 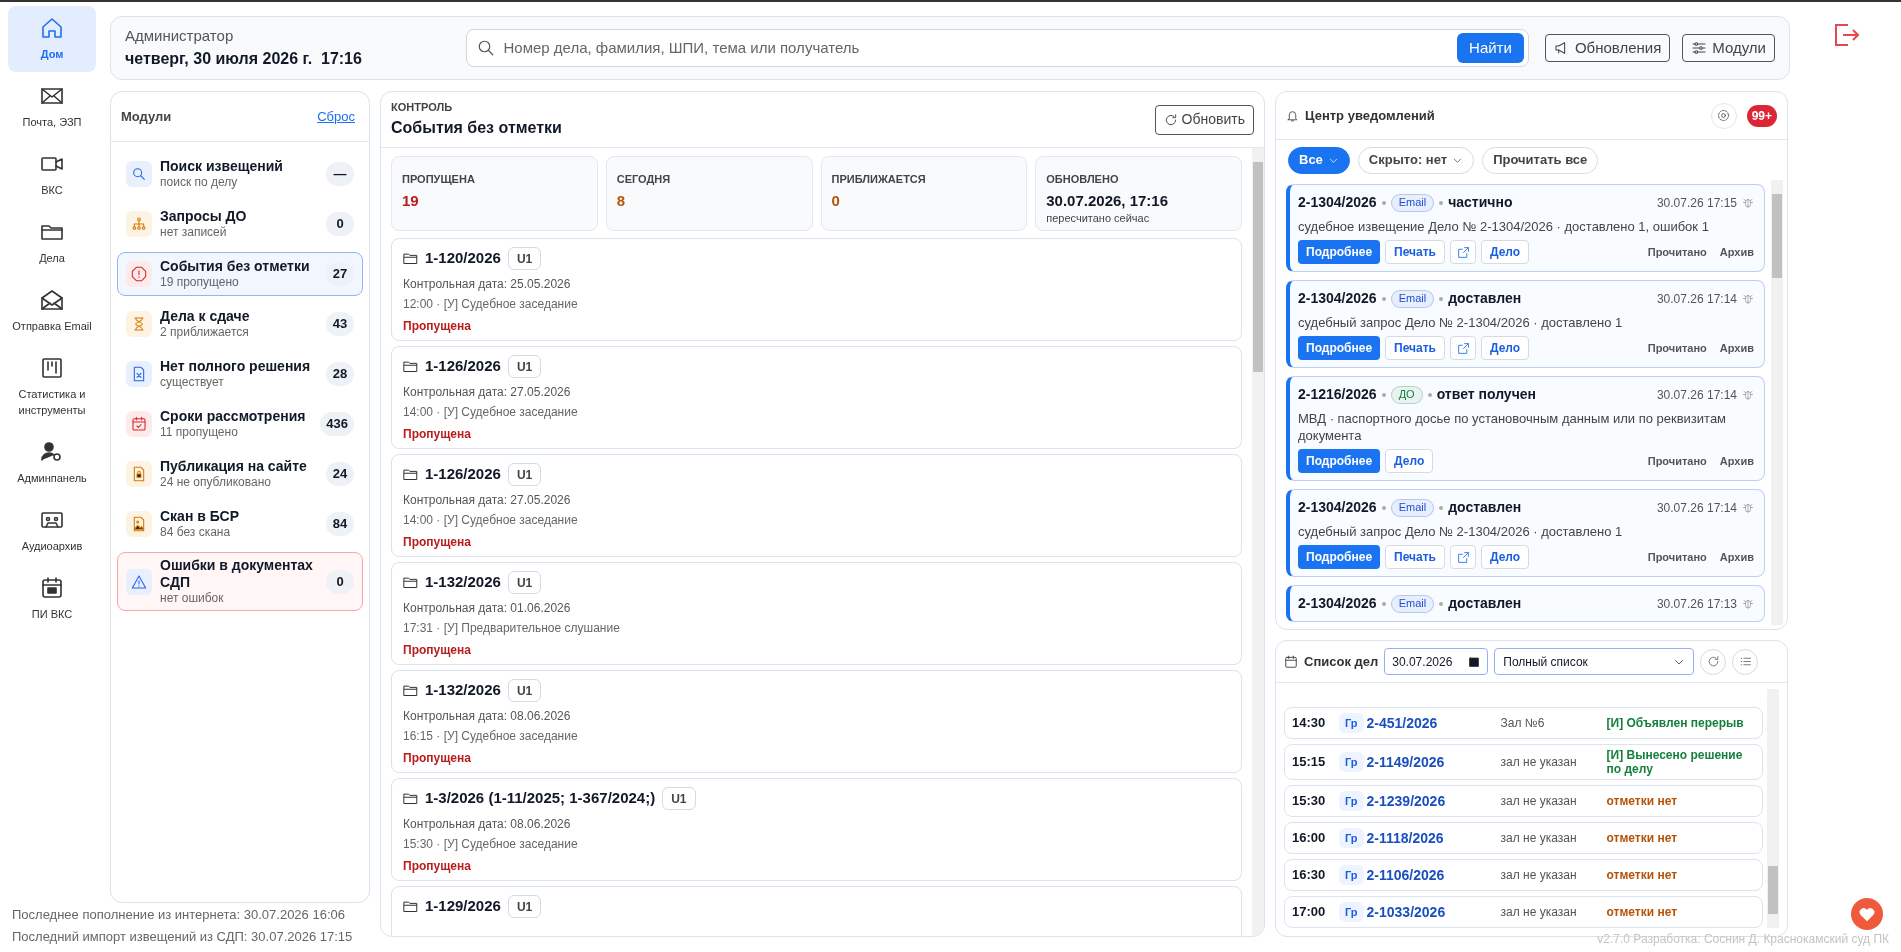 What do you see at coordinates (192, 598) in the screenshot?
I see `module-subtitle: нет ошибок` at bounding box center [192, 598].